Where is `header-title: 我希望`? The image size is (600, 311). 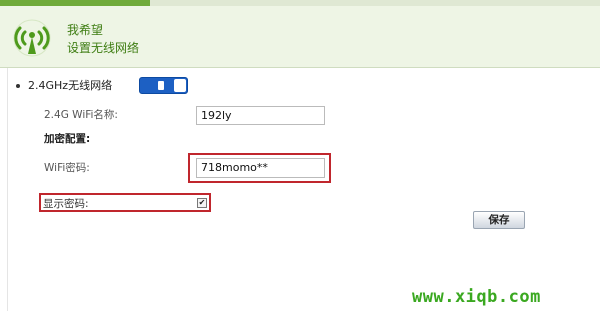 header-title: 我希望 is located at coordinates (85, 30).